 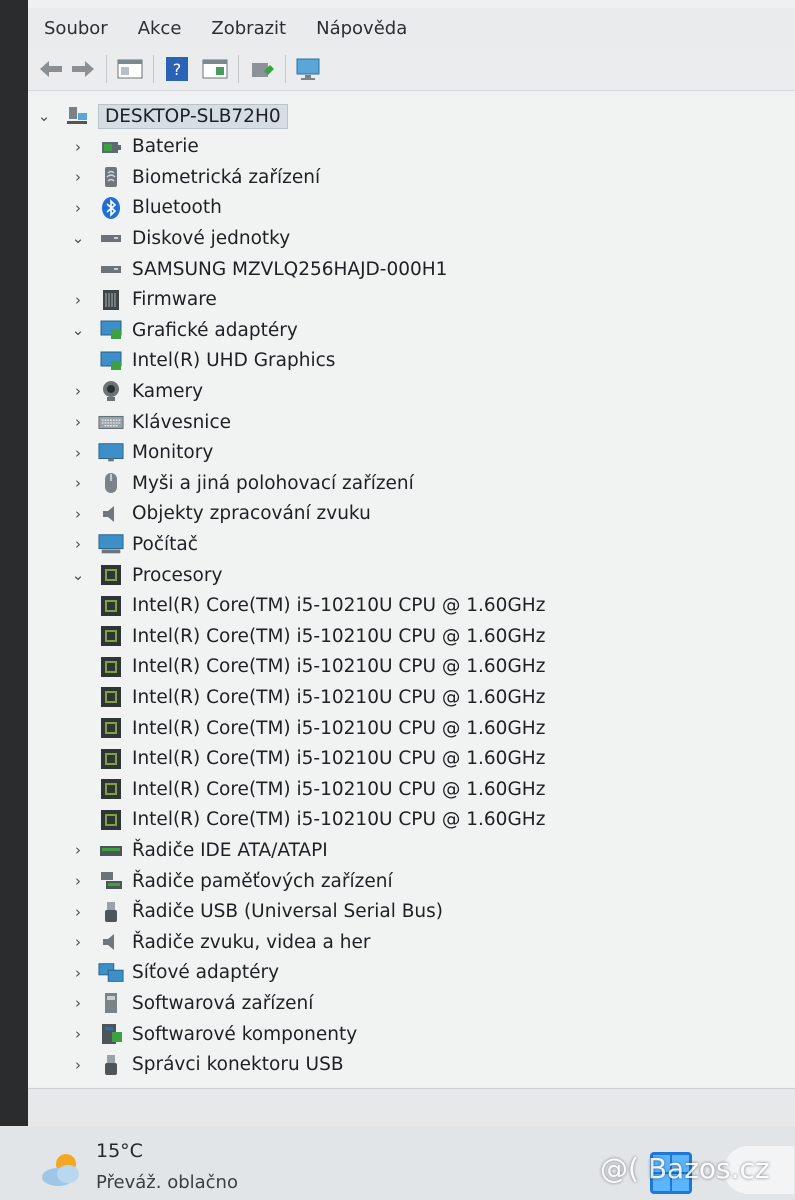 I want to click on tree-category-item: › Objekty zpracování zvuku, so click(x=220, y=514).